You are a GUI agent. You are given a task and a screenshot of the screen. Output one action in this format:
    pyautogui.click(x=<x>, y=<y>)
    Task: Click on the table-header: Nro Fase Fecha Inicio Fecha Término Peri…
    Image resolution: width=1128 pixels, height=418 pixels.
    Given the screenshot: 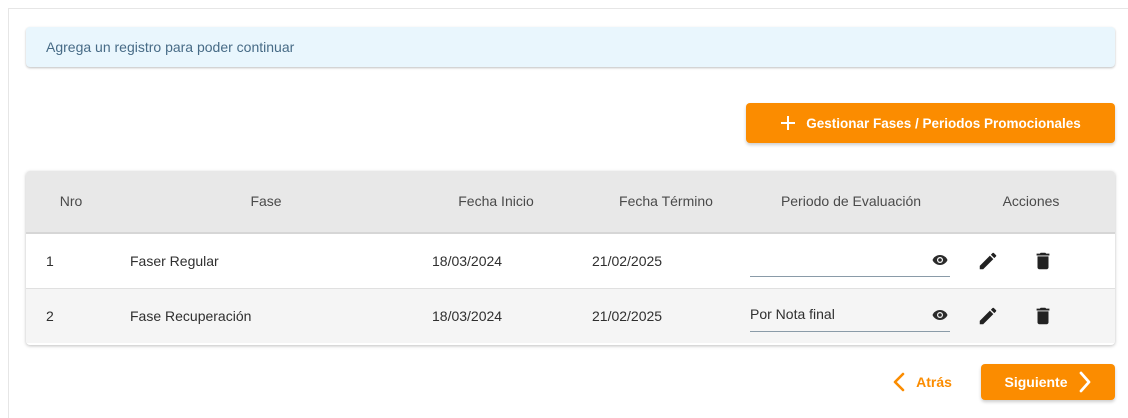 What is the action you would take?
    pyautogui.click(x=570, y=202)
    